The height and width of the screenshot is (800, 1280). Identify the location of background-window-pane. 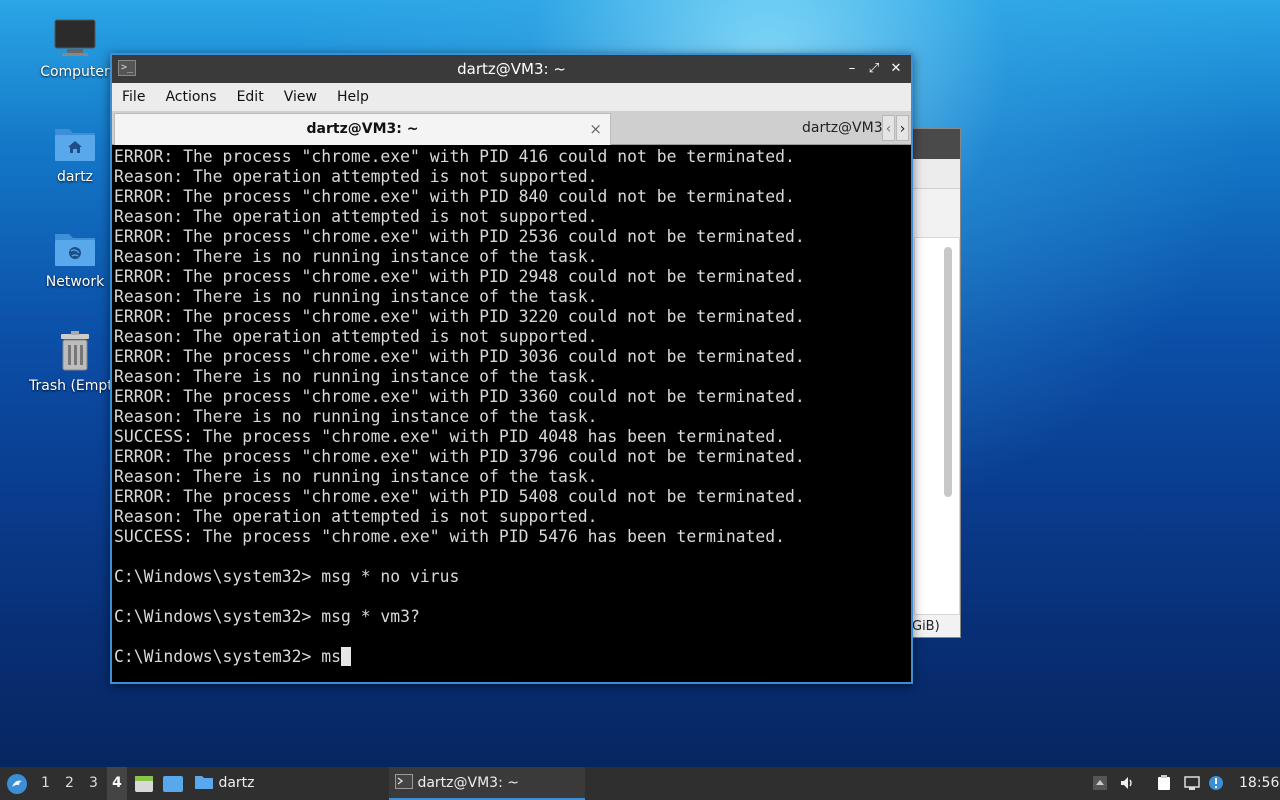
(937, 426).